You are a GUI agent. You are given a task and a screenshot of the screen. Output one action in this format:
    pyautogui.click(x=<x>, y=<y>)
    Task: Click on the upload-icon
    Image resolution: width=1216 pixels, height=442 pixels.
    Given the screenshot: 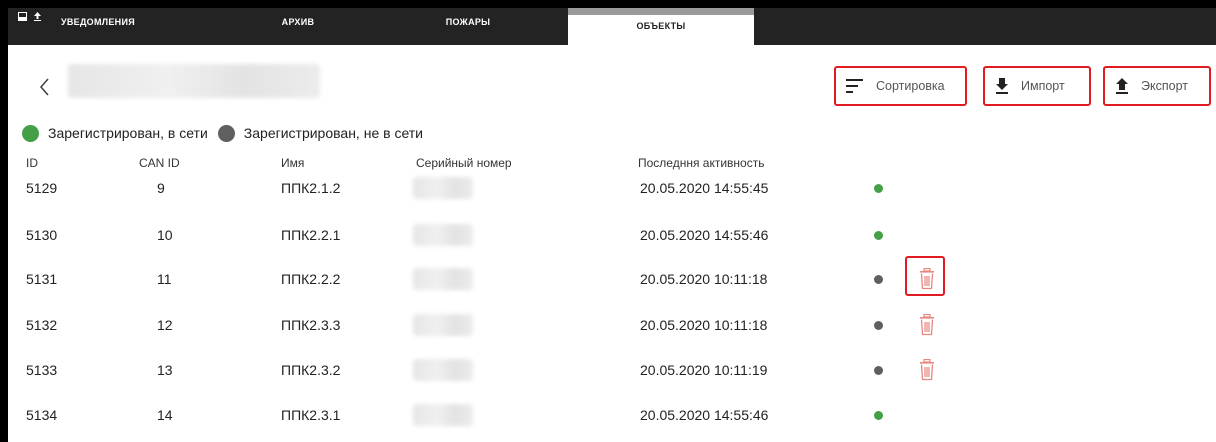 What is the action you would take?
    pyautogui.click(x=1122, y=86)
    